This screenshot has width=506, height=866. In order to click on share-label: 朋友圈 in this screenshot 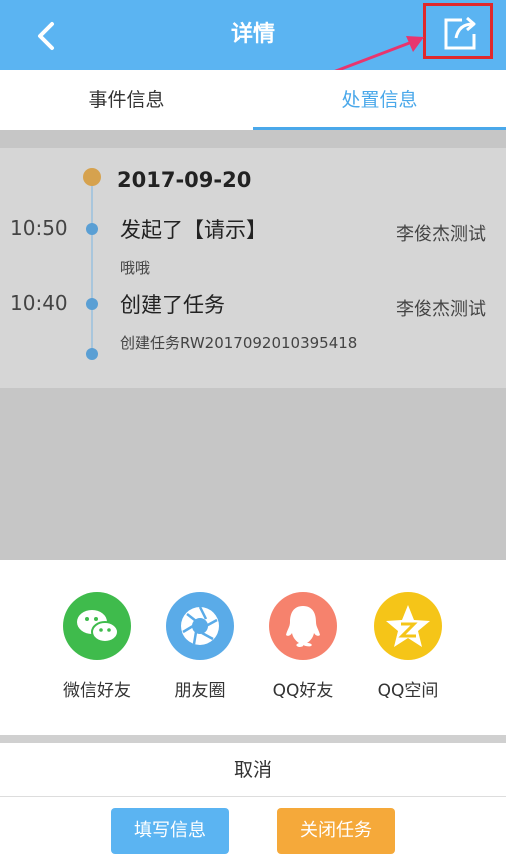, I will do `click(200, 691)`.